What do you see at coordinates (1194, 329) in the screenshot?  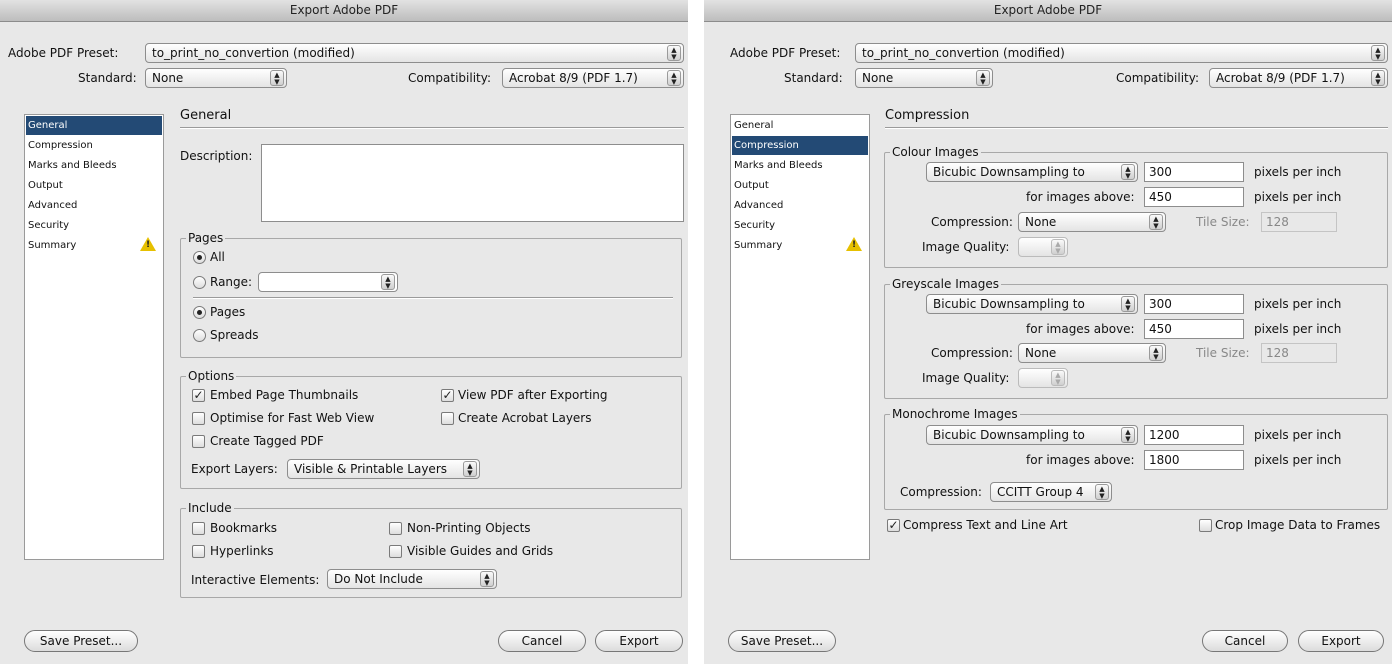 I see `grey-above-field: 450` at bounding box center [1194, 329].